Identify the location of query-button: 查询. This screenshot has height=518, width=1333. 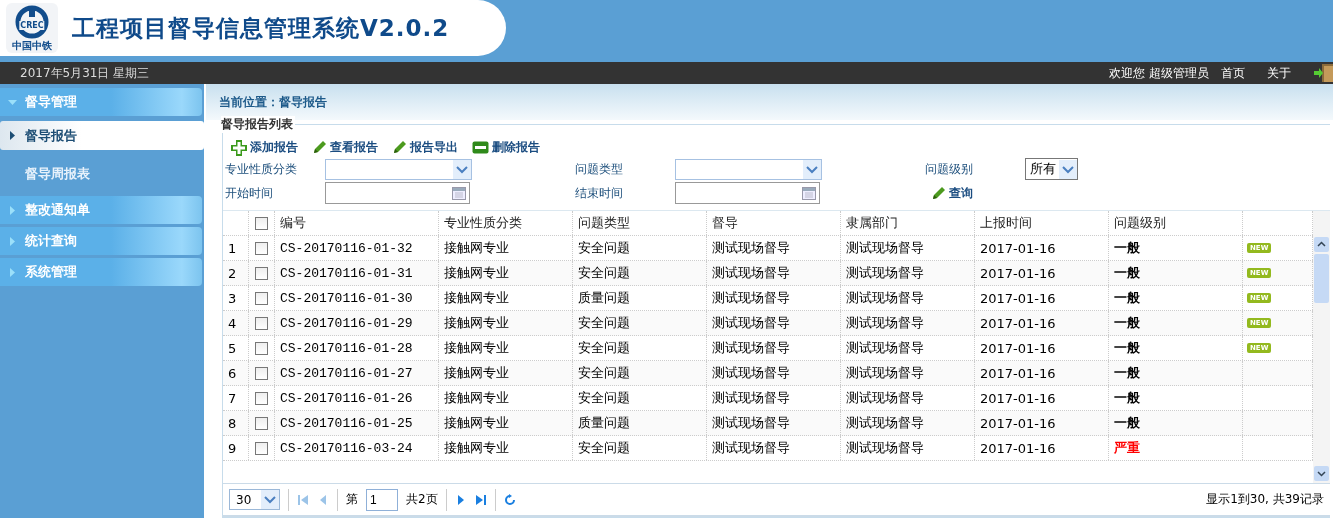
(978, 193).